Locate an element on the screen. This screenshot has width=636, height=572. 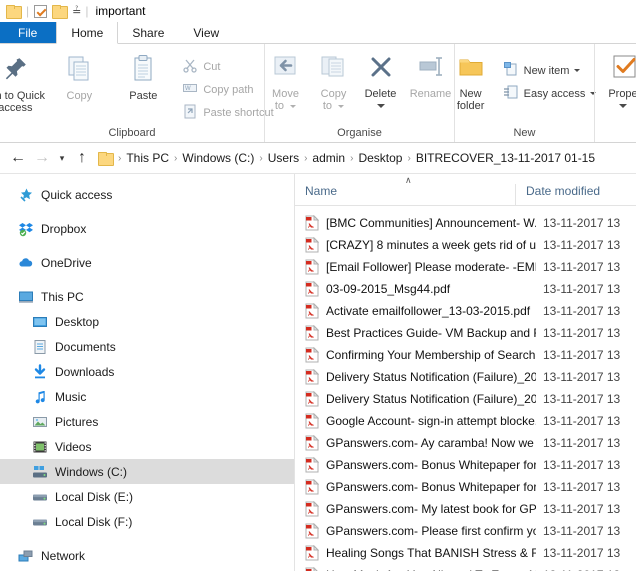
column-header-name: Name is located at coordinates (405, 194).